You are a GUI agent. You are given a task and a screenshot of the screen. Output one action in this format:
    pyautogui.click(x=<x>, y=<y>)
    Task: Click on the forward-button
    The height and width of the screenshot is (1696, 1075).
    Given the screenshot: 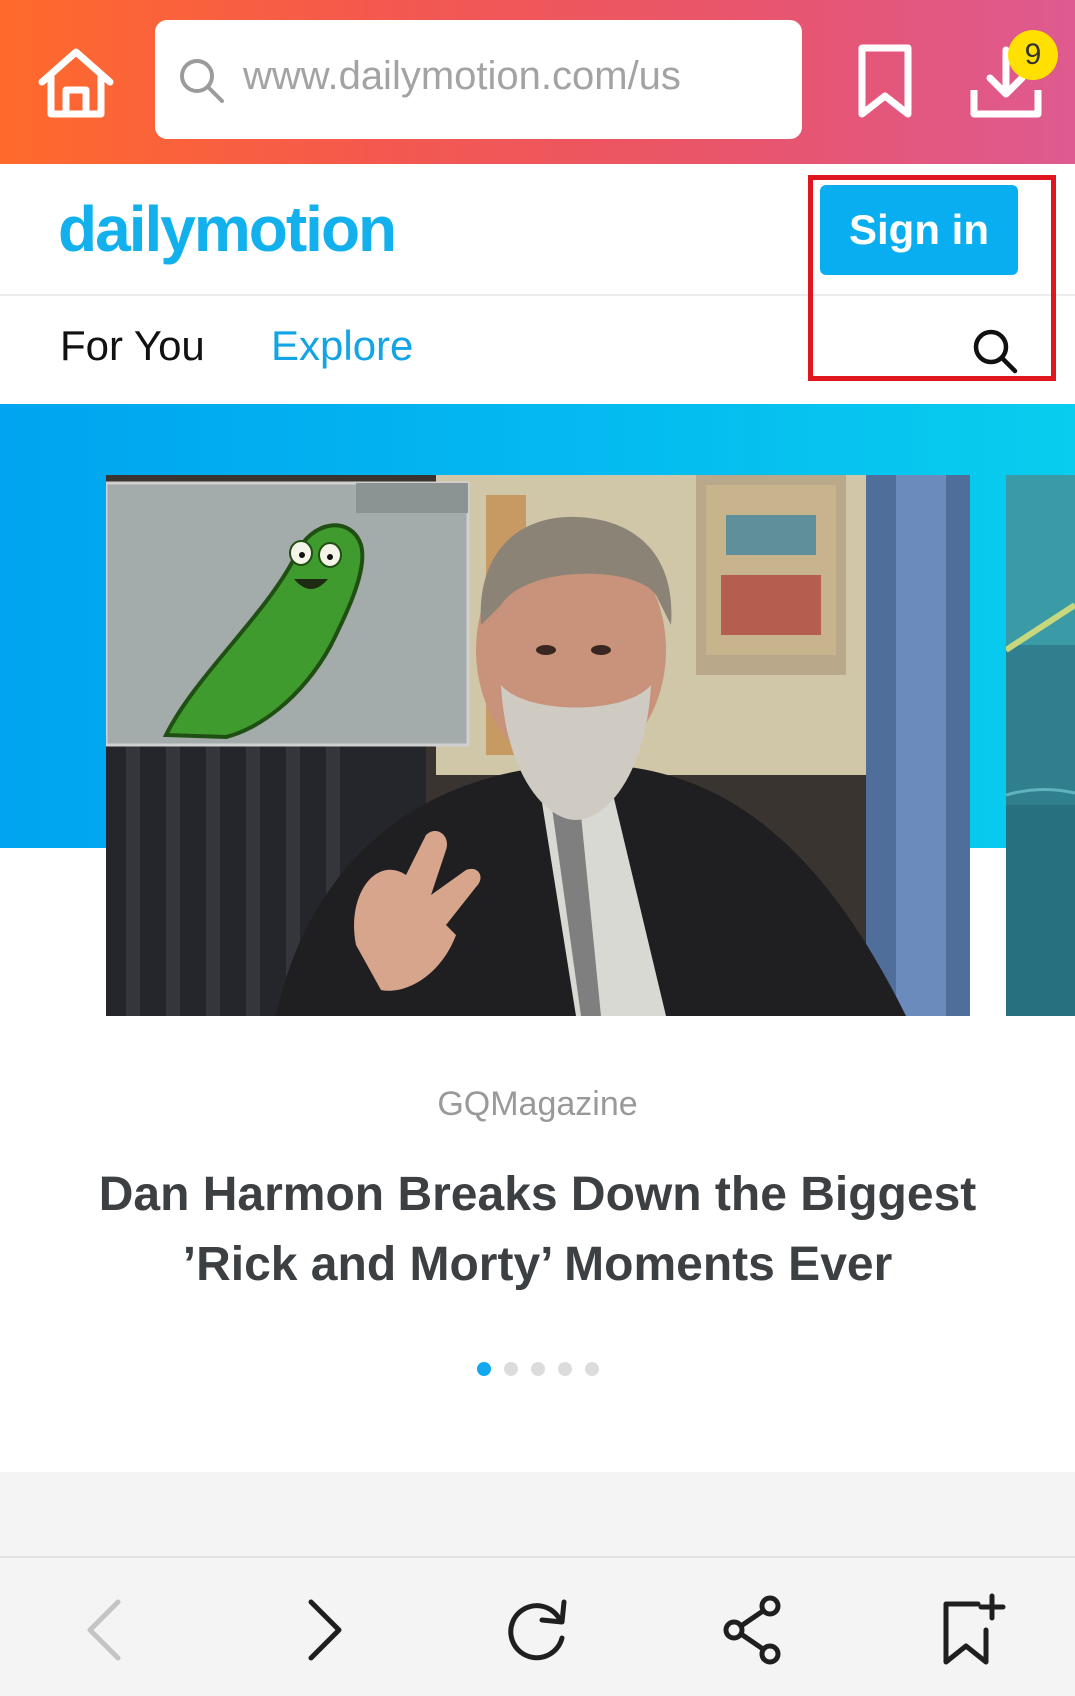 What is the action you would take?
    pyautogui.click(x=323, y=1630)
    